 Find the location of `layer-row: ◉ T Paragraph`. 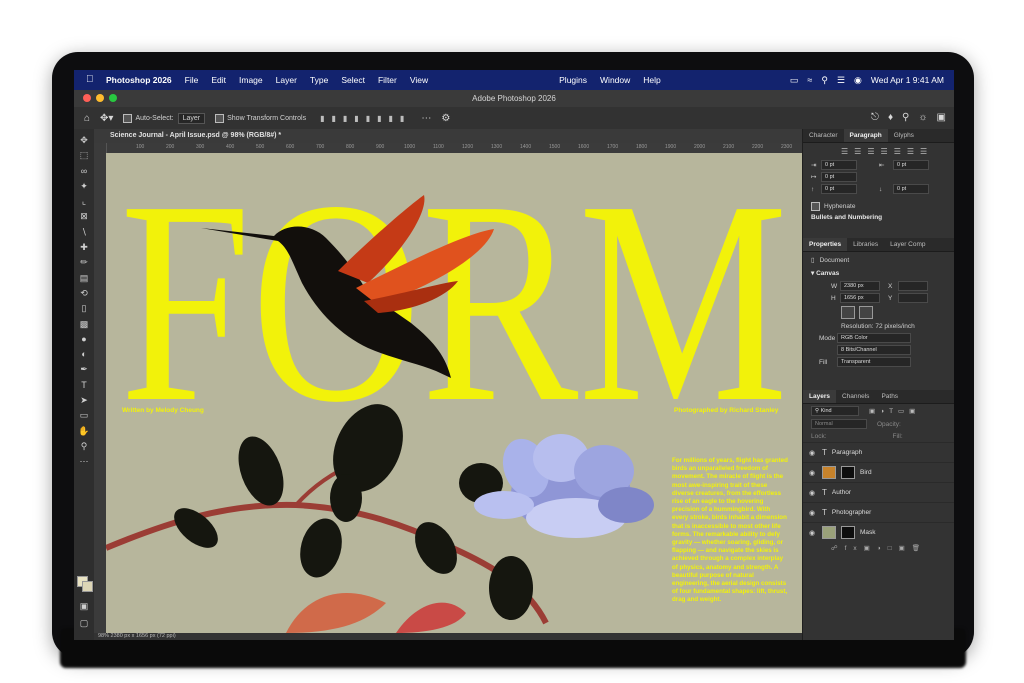

layer-row: ◉ T Paragraph is located at coordinates (878, 452).